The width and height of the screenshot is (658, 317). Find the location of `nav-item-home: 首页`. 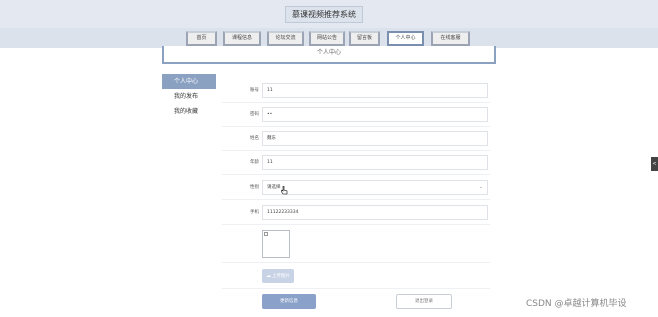

nav-item-home: 首页 is located at coordinates (201, 38).